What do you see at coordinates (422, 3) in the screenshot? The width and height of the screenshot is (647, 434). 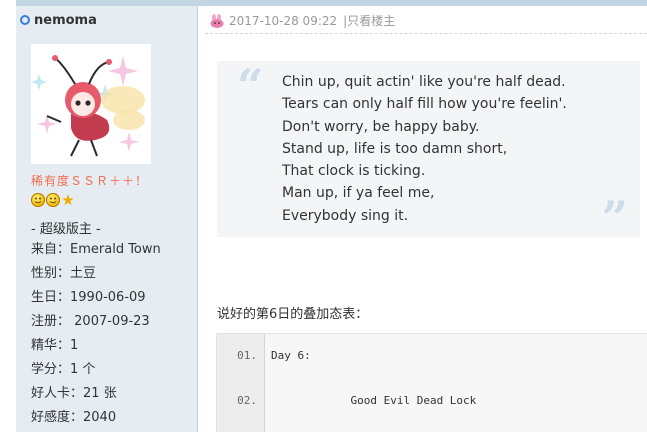 I see `post-top-strip` at bounding box center [422, 3].